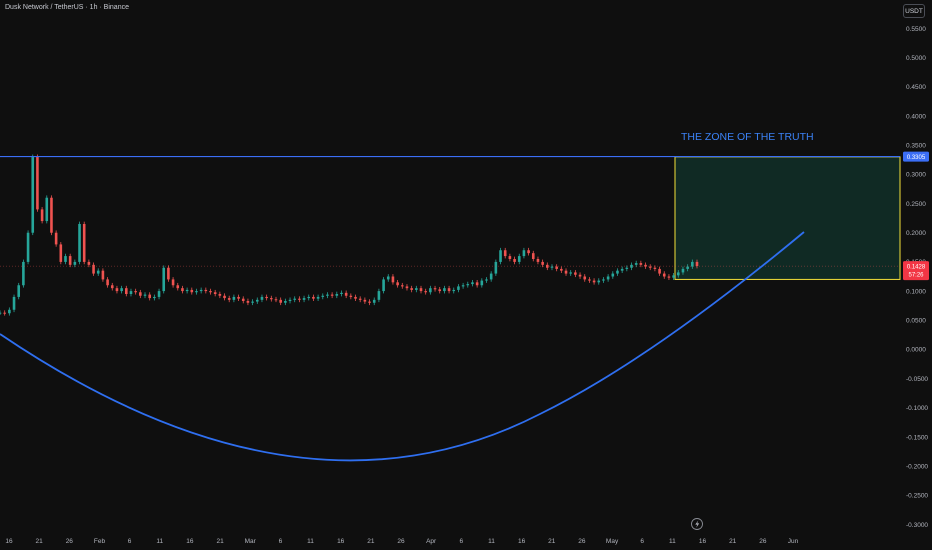  I want to click on lightning-icon, so click(697, 524).